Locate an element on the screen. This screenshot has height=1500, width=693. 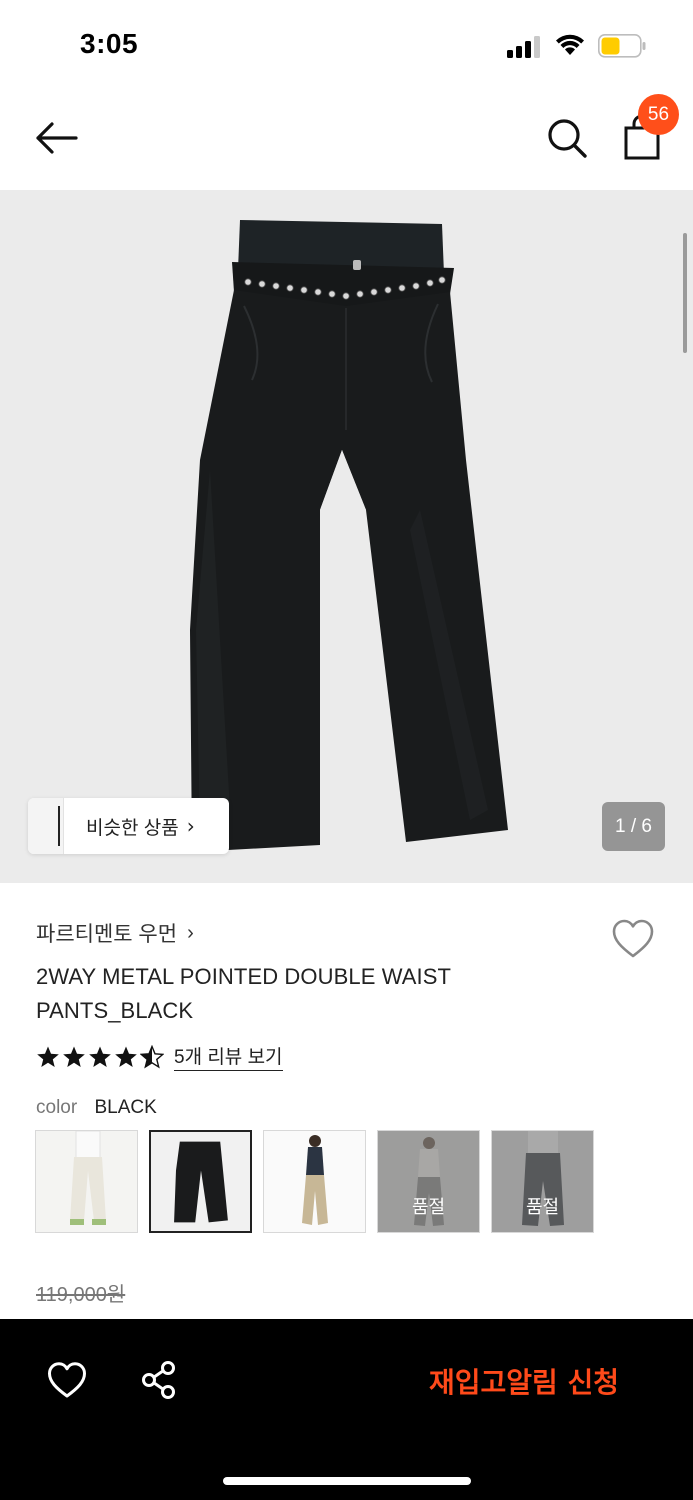
similar-products-button: 비슷한 상품 › is located at coordinates (128, 826).